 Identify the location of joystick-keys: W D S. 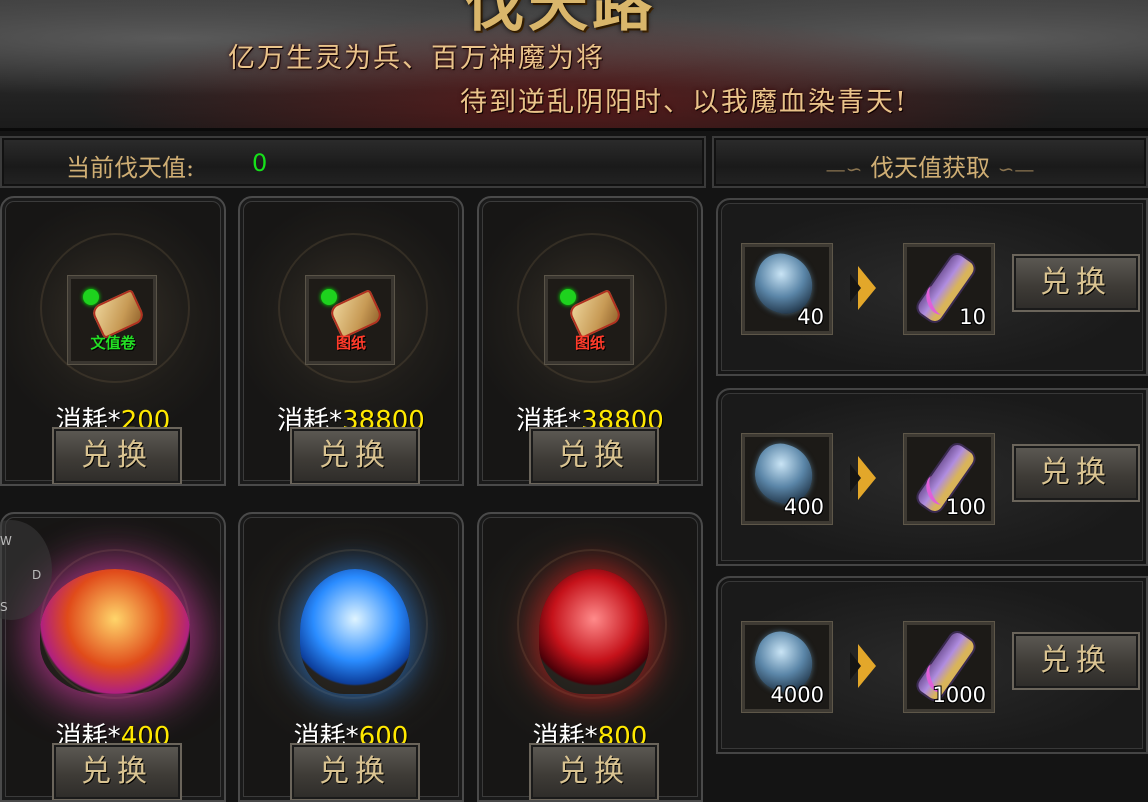
(25, 566).